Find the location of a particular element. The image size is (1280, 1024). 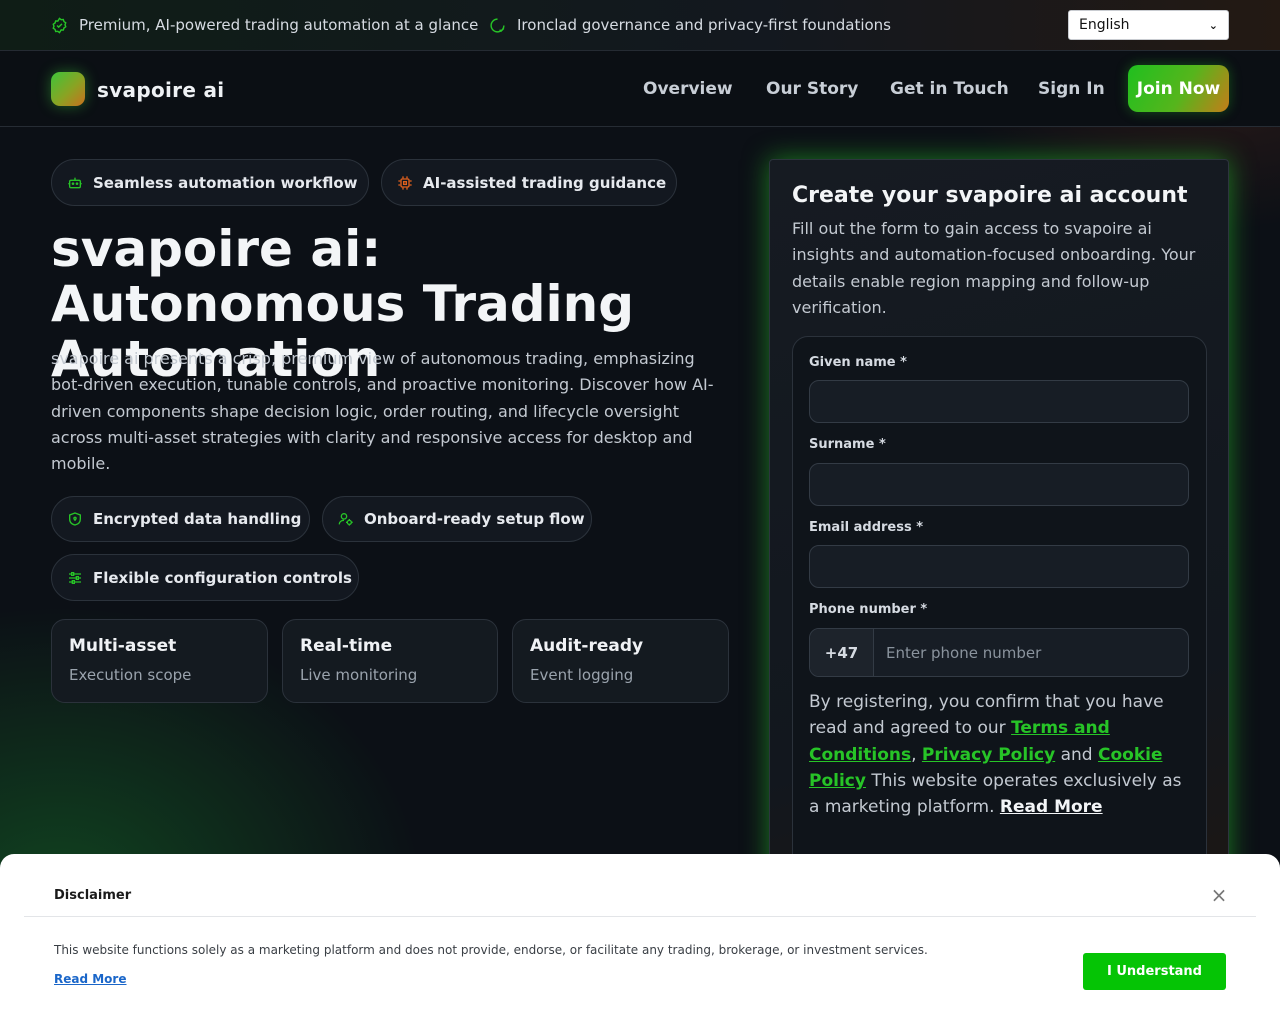

feature-onboard-setup: Onboard-ready setup flow is located at coordinates (457, 519).